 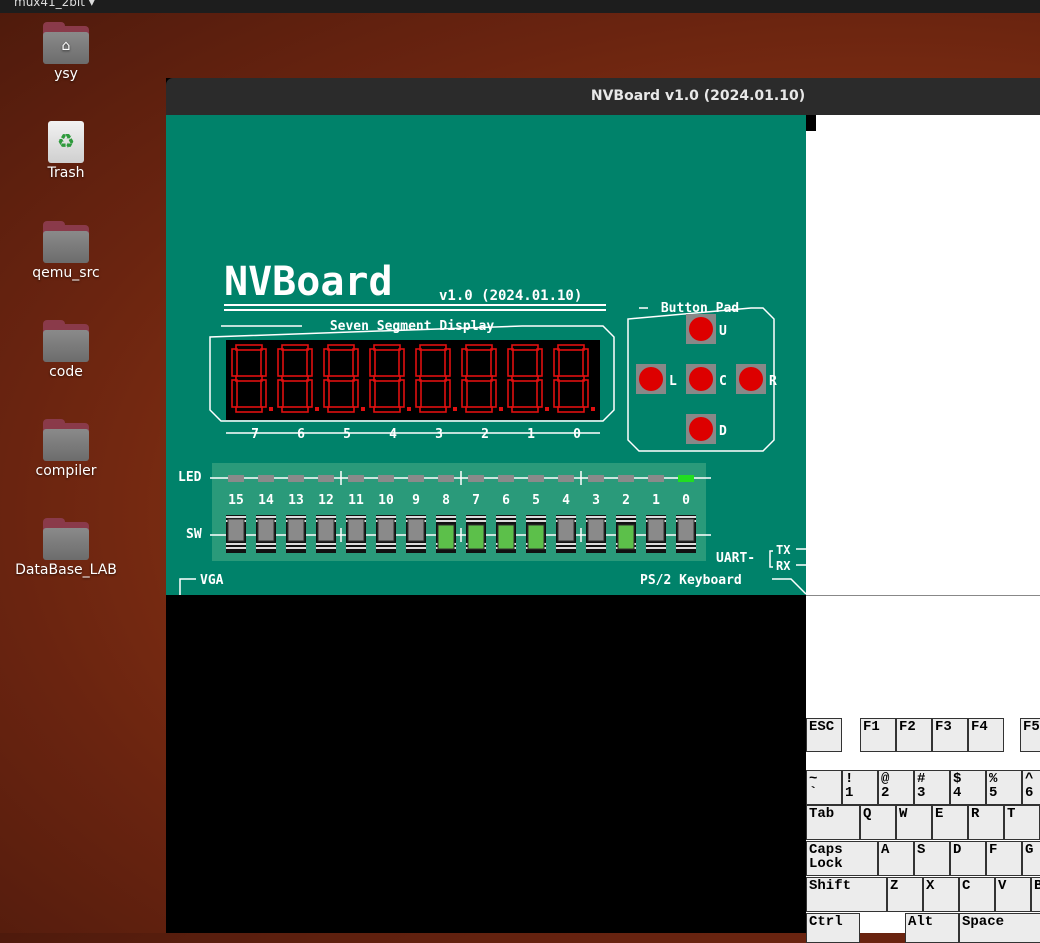 What do you see at coordinates (66, 251) in the screenshot?
I see `desktop-icon-qemu-src: qemu_src` at bounding box center [66, 251].